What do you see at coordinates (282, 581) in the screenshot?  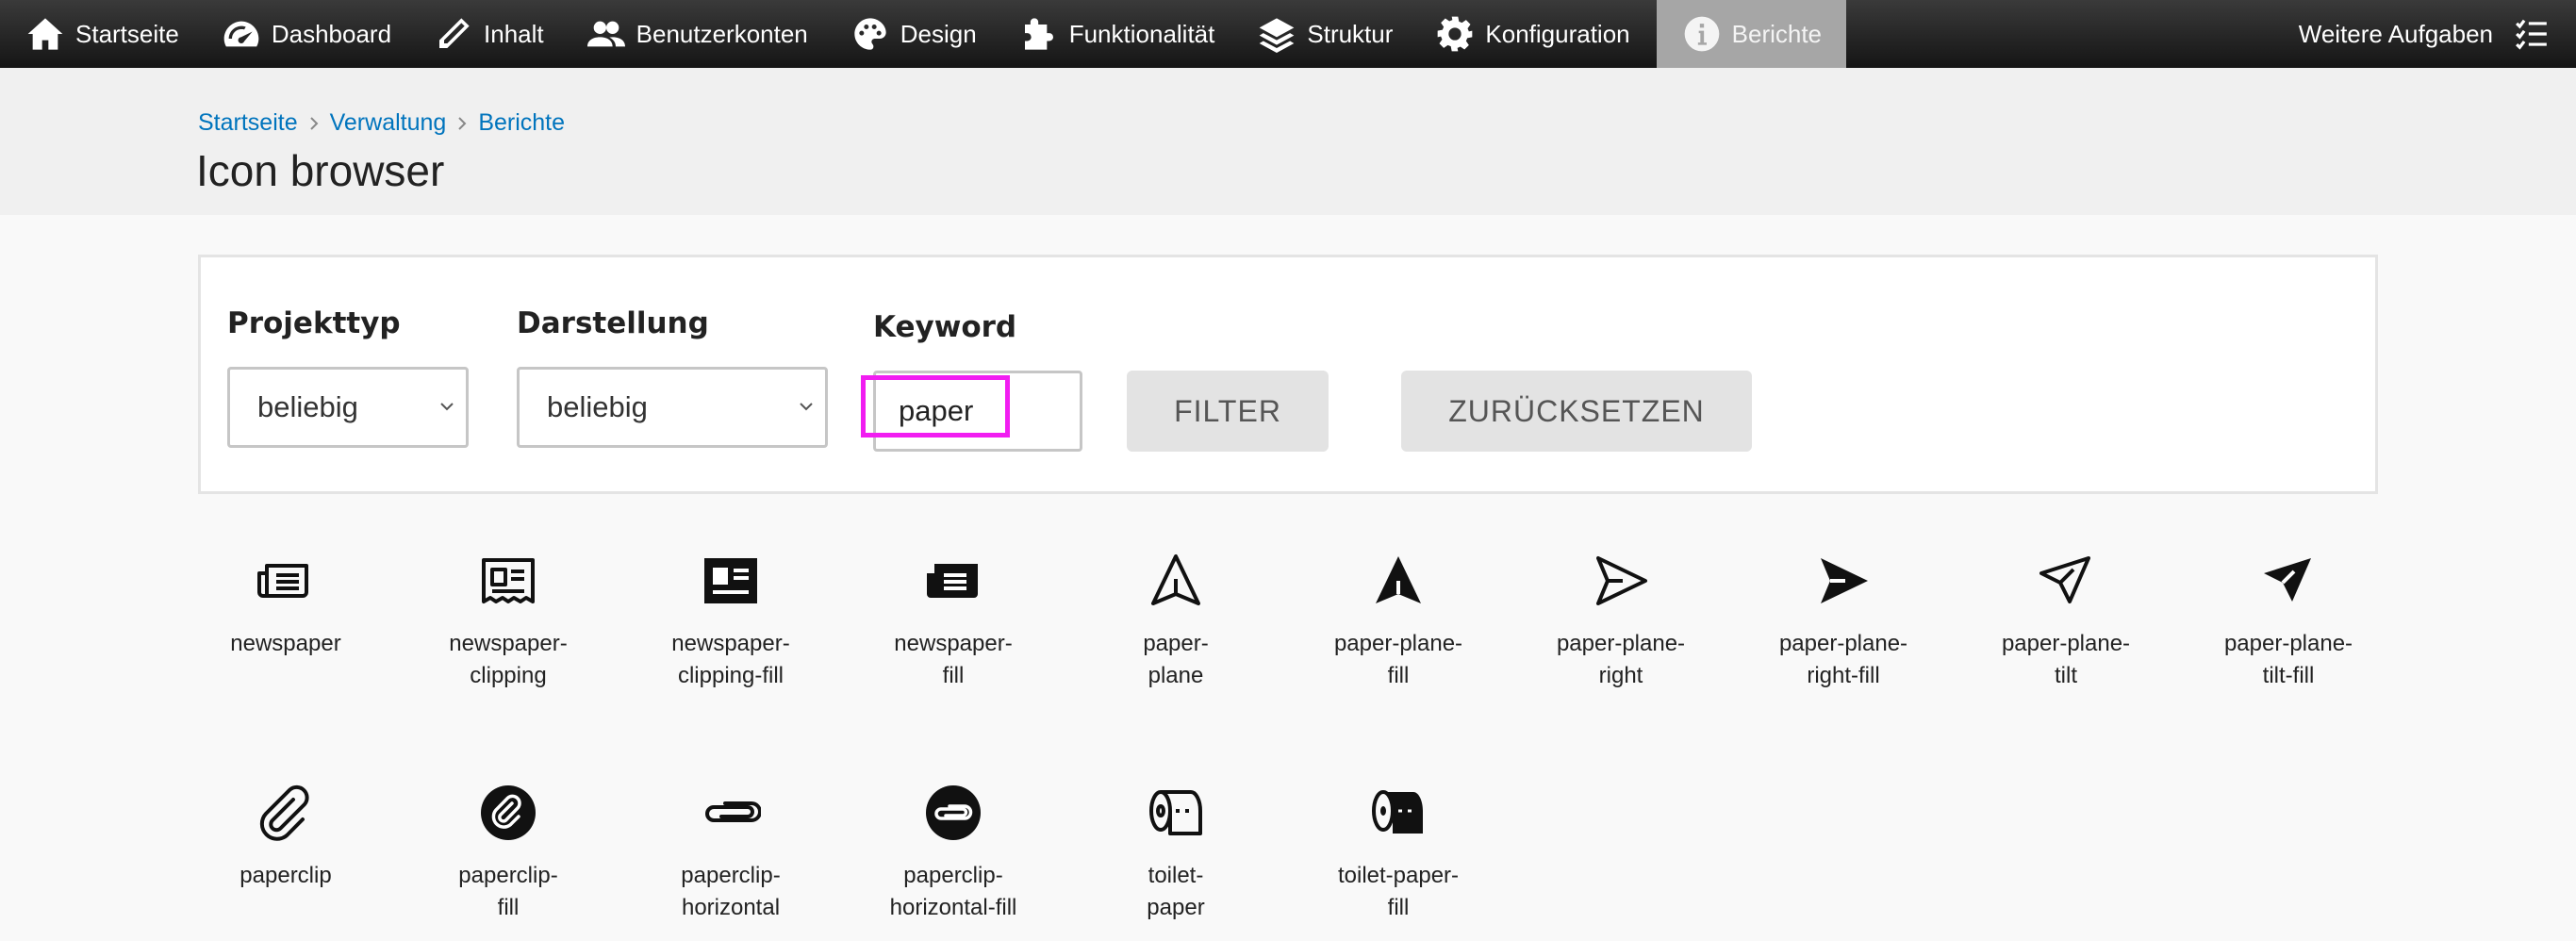 I see `newspaper-icon` at bounding box center [282, 581].